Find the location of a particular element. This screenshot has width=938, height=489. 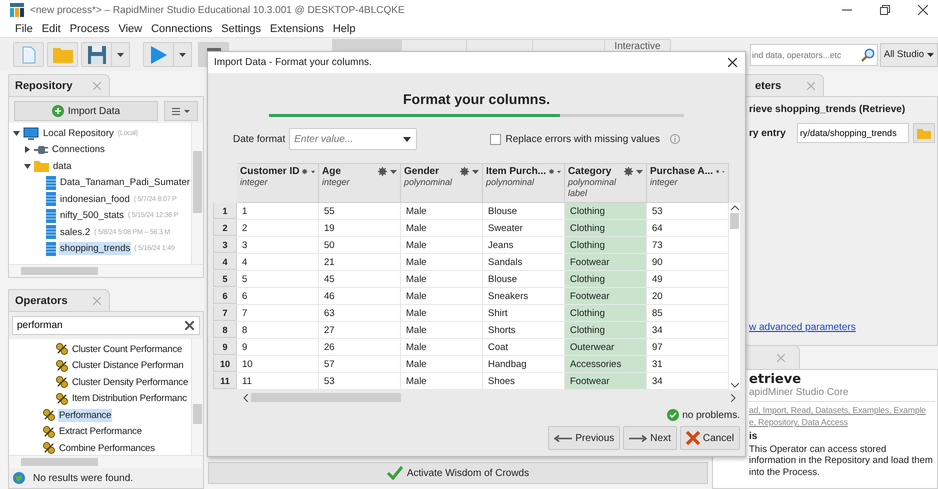

row-number: 11 is located at coordinates (225, 381).